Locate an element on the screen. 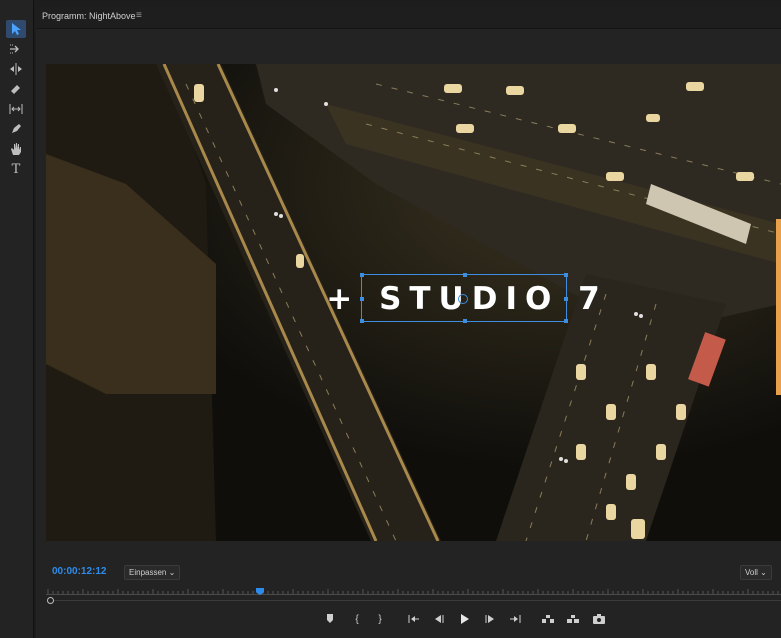  selection-tool is located at coordinates (16, 29).